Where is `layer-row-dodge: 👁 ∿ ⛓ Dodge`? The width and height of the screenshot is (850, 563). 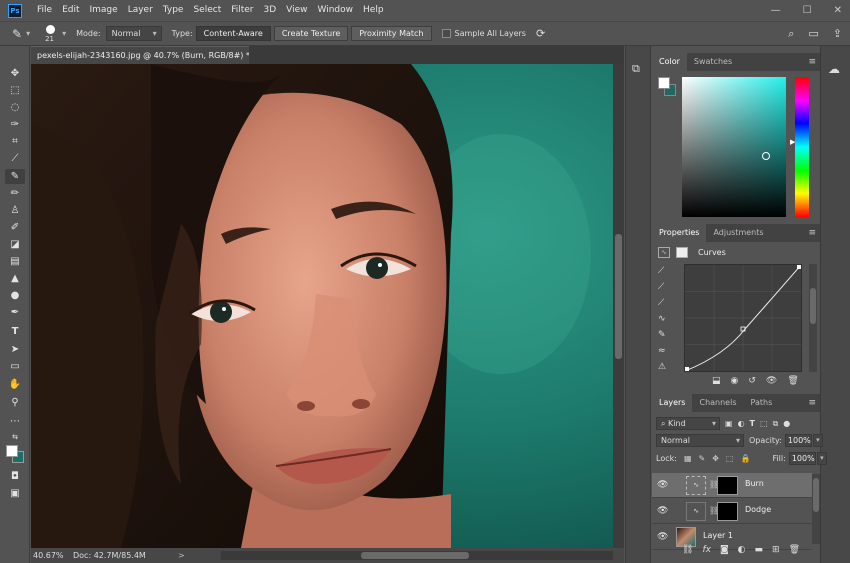
layer-row-dodge: 👁 ∿ ⛓ Dodge is located at coordinates (732, 511).